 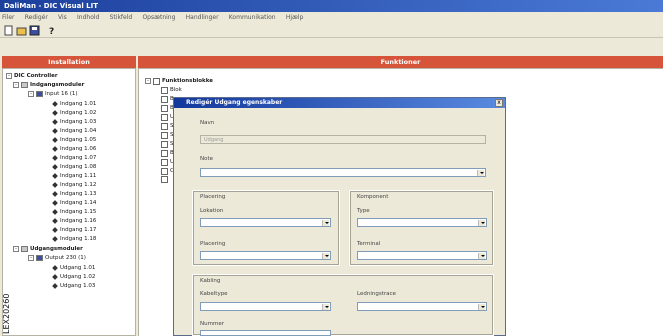 I want to click on tree-node-input-module: - Input 16 (1), so click(x=53, y=94).